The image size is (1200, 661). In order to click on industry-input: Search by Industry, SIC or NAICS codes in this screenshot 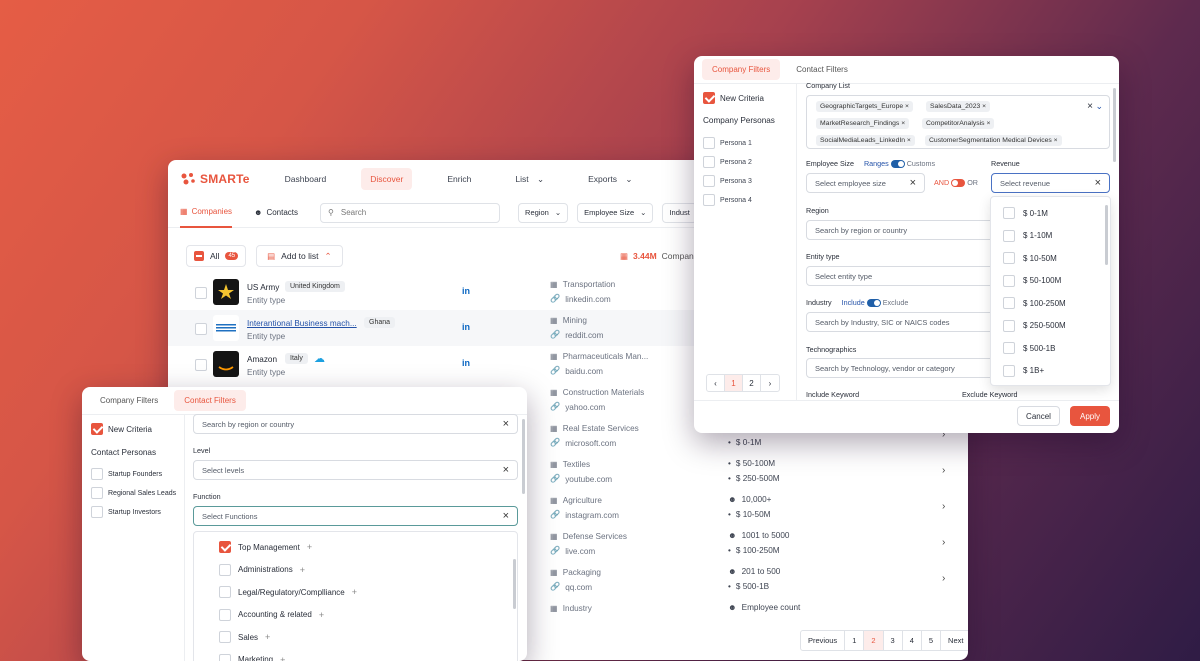, I will do `click(901, 322)`.